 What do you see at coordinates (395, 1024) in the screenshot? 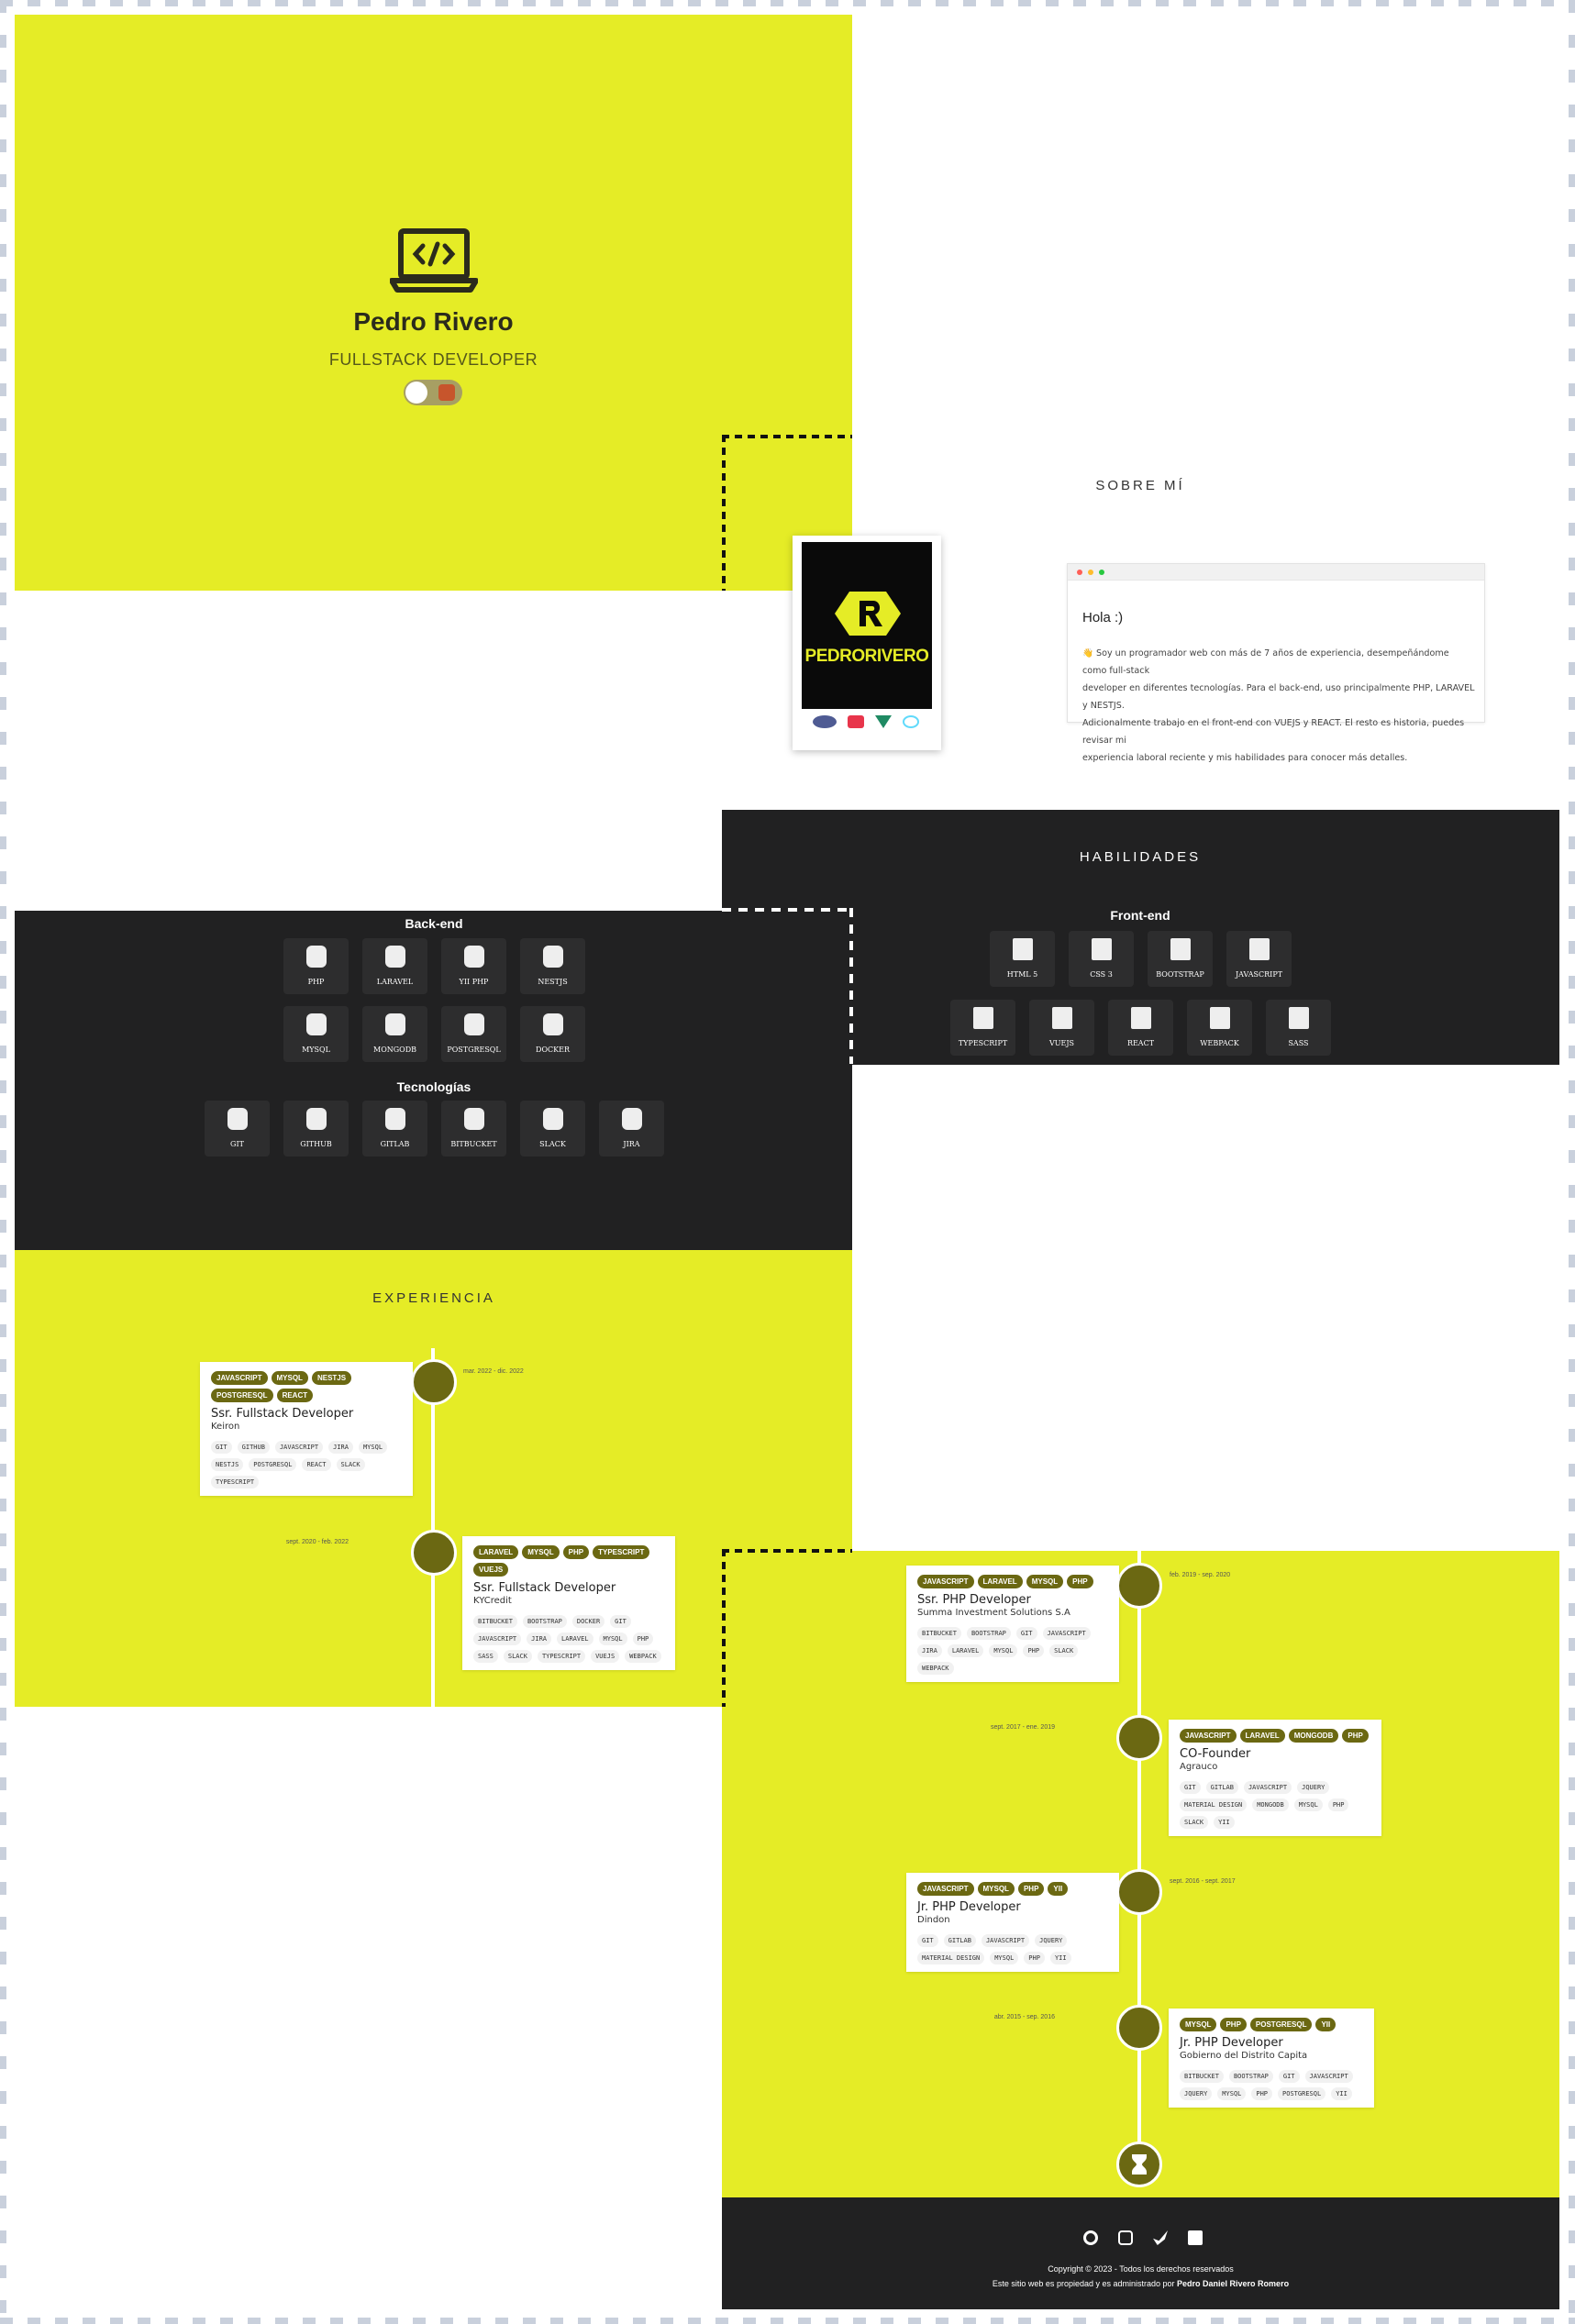
I see `mongodb-icon` at bounding box center [395, 1024].